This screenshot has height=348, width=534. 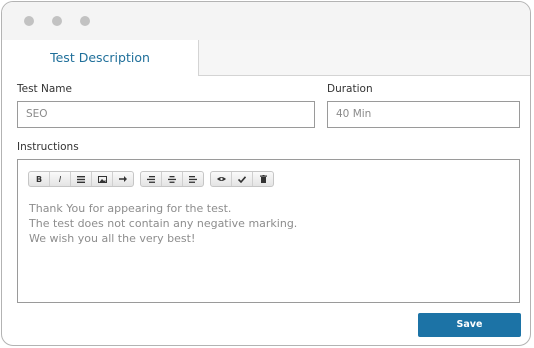 What do you see at coordinates (266, 21) in the screenshot?
I see `title-bar` at bounding box center [266, 21].